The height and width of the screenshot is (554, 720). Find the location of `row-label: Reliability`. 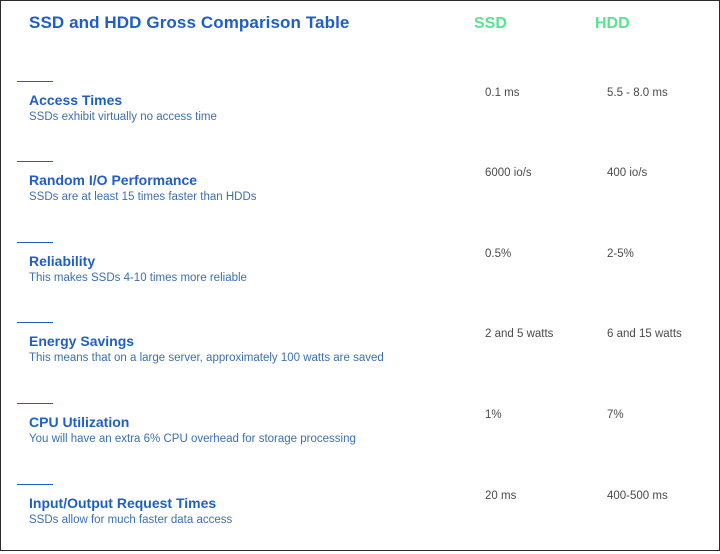

row-label: Reliability is located at coordinates (62, 261).